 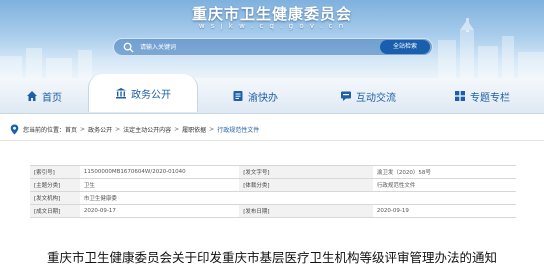 What do you see at coordinates (271, 257) in the screenshot?
I see `document-title: 重庆市卫生健康委员会关于印发重庆市基层医疗卫生机构等级评审管理办法的通知` at bounding box center [271, 257].